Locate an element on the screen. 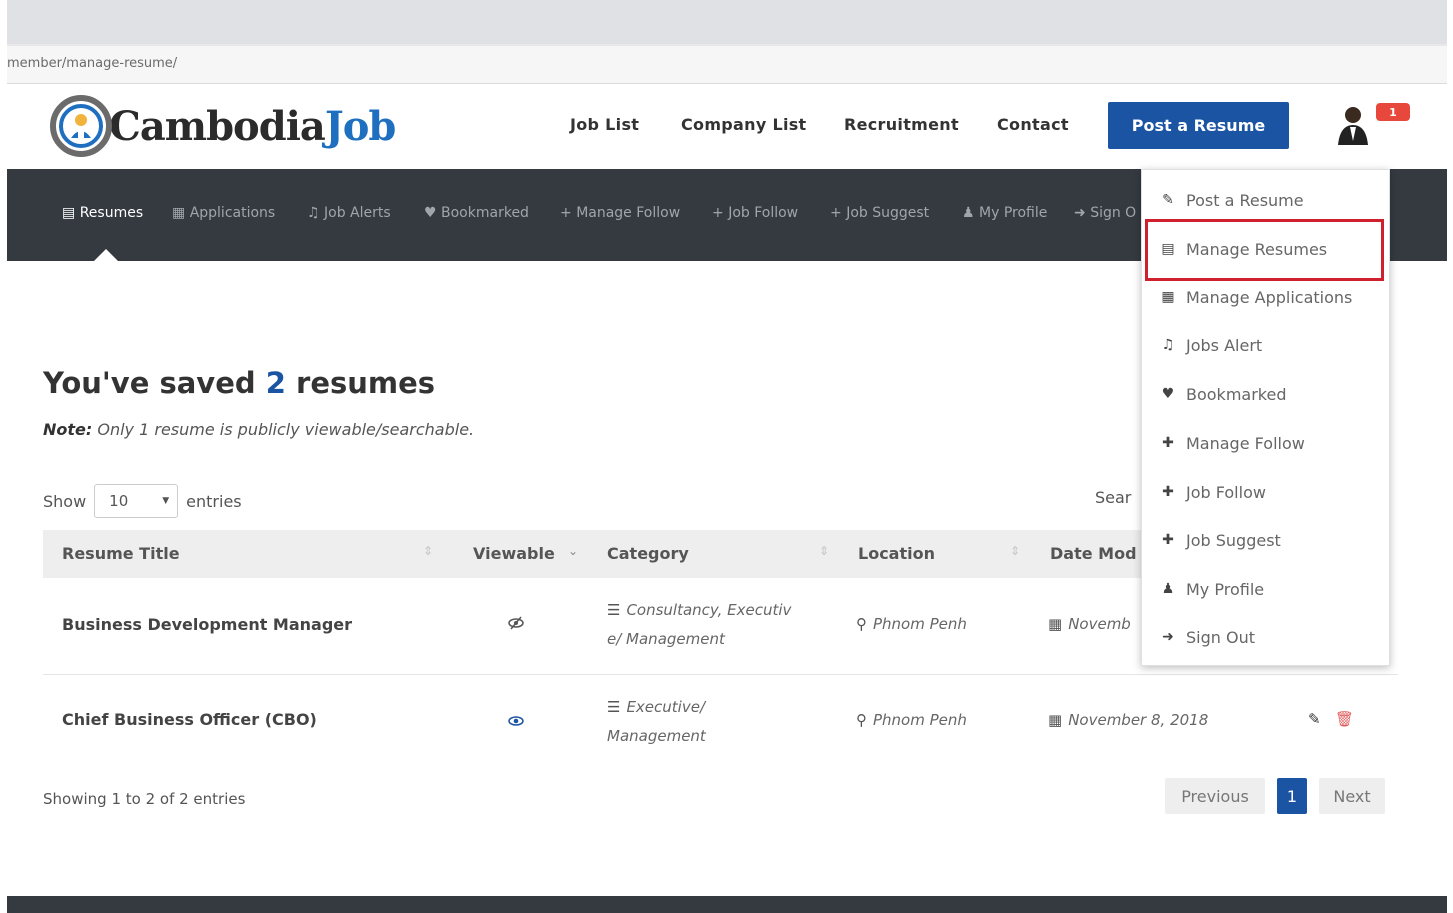 The image size is (1453, 913). list-icon: ▦ is located at coordinates (1168, 297).